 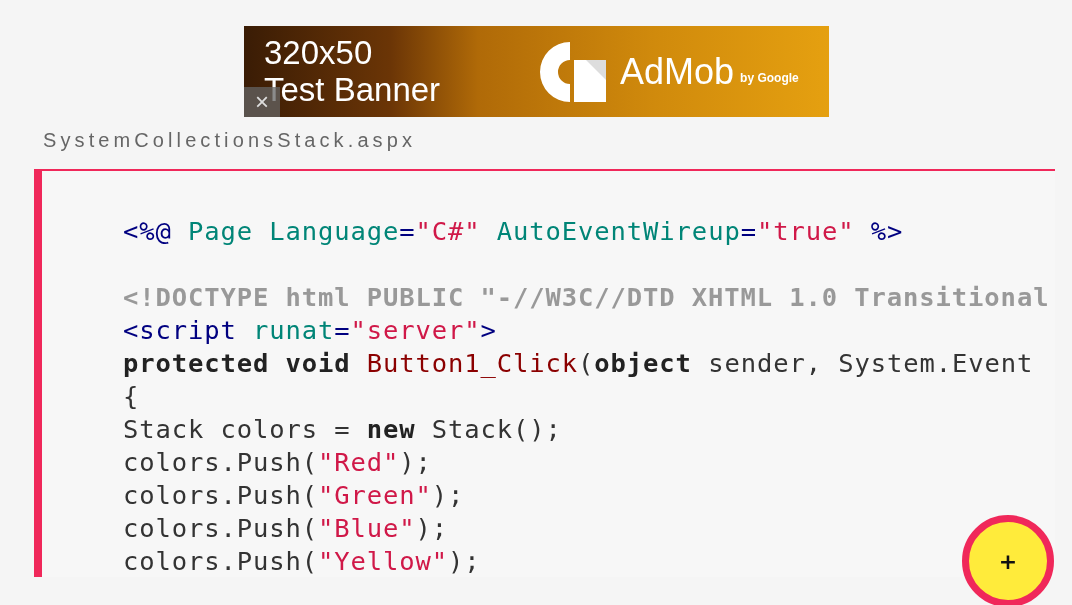 I want to click on file-name: SystemCollectionsStack.aspx, so click(x=230, y=140).